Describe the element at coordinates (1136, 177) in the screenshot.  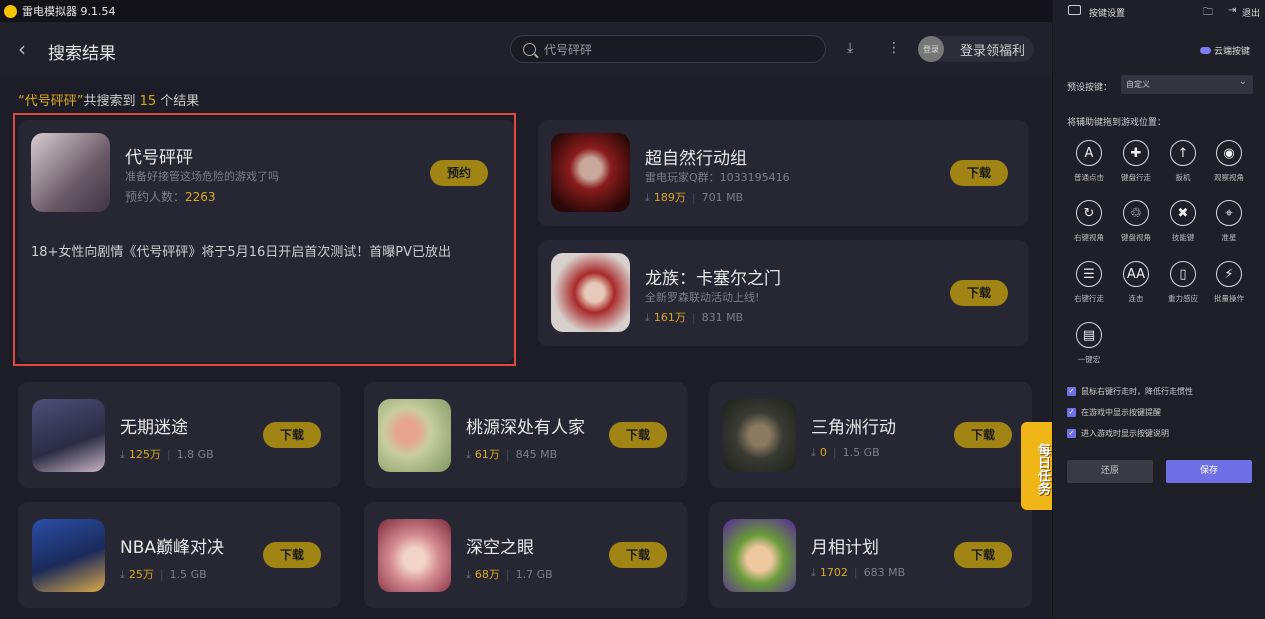
I see `key-label: 键盘行走` at that location.